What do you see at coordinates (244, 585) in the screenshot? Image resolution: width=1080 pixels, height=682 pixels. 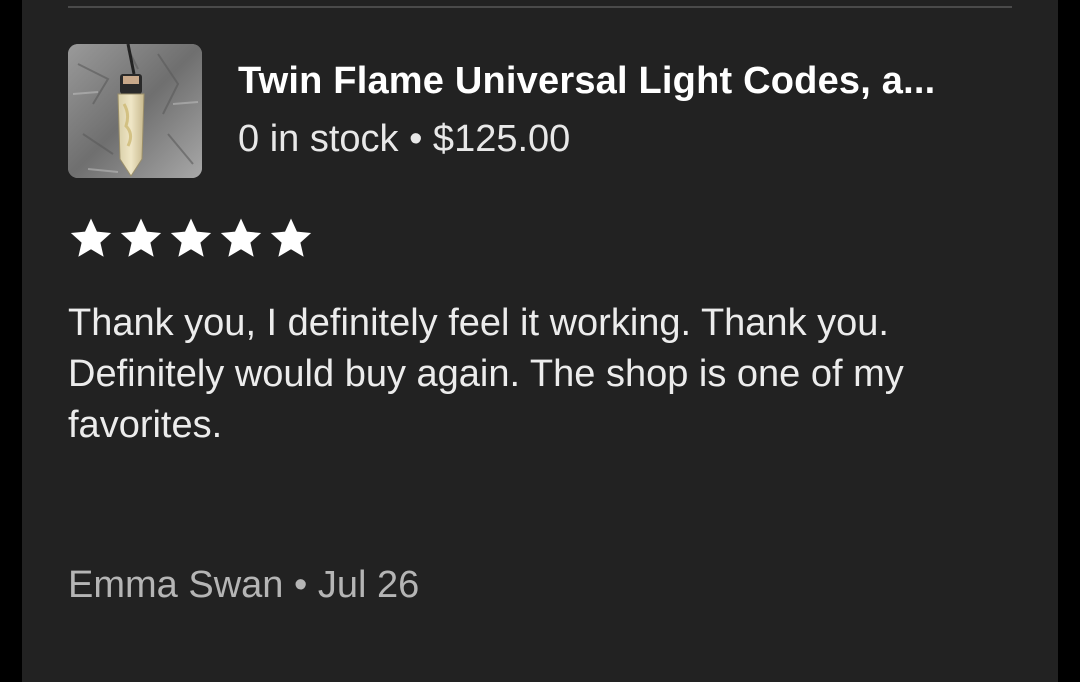 I see `reviewer-name-date: Emma Swan • Jul 26` at bounding box center [244, 585].